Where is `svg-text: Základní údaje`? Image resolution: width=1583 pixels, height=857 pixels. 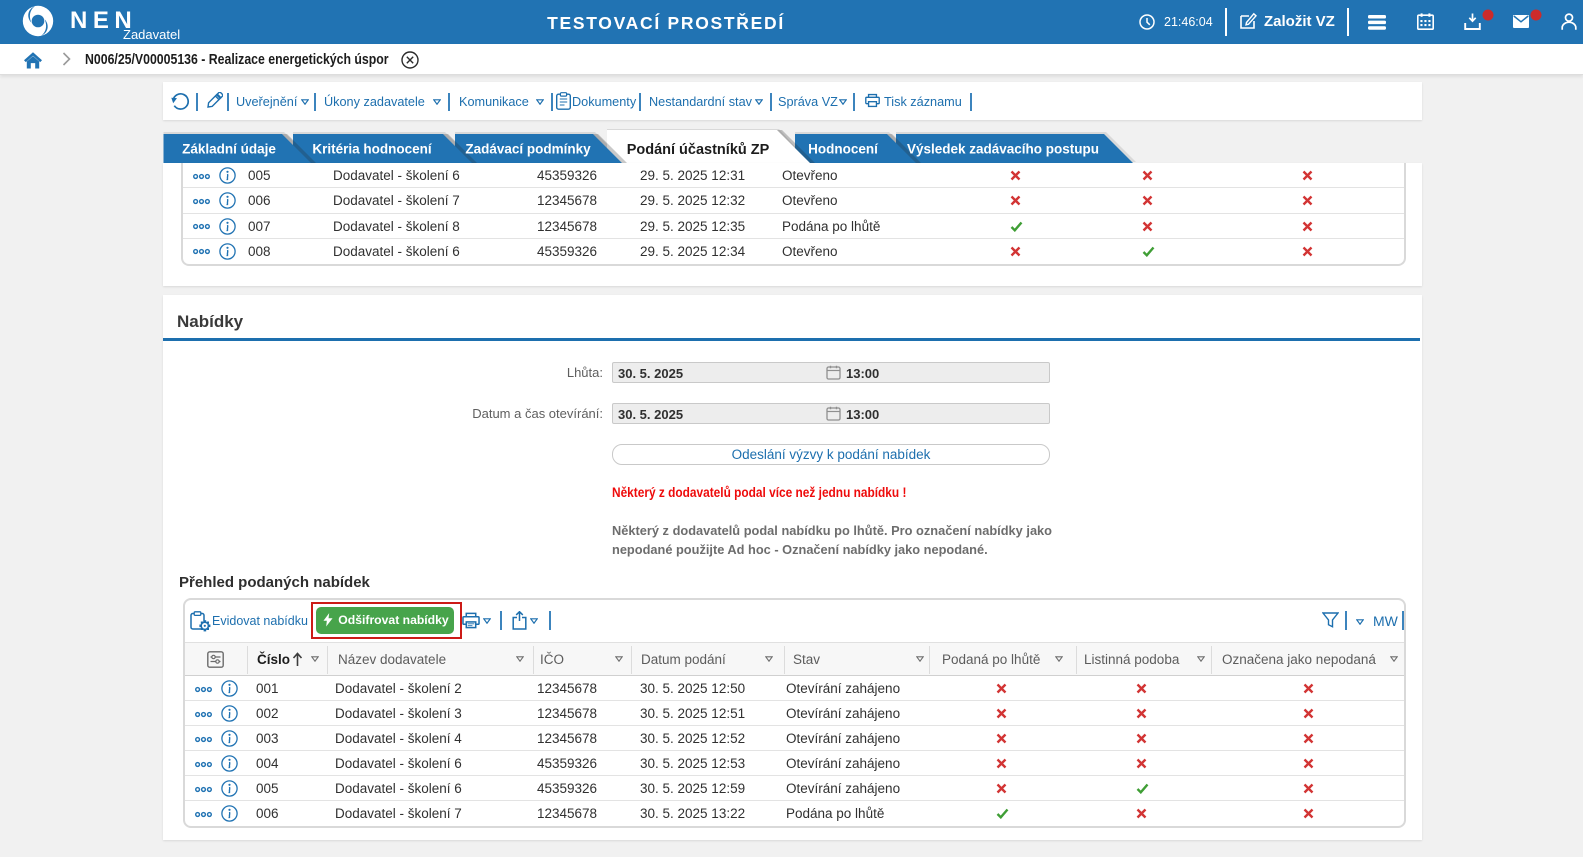 svg-text: Základní údaje is located at coordinates (229, 149).